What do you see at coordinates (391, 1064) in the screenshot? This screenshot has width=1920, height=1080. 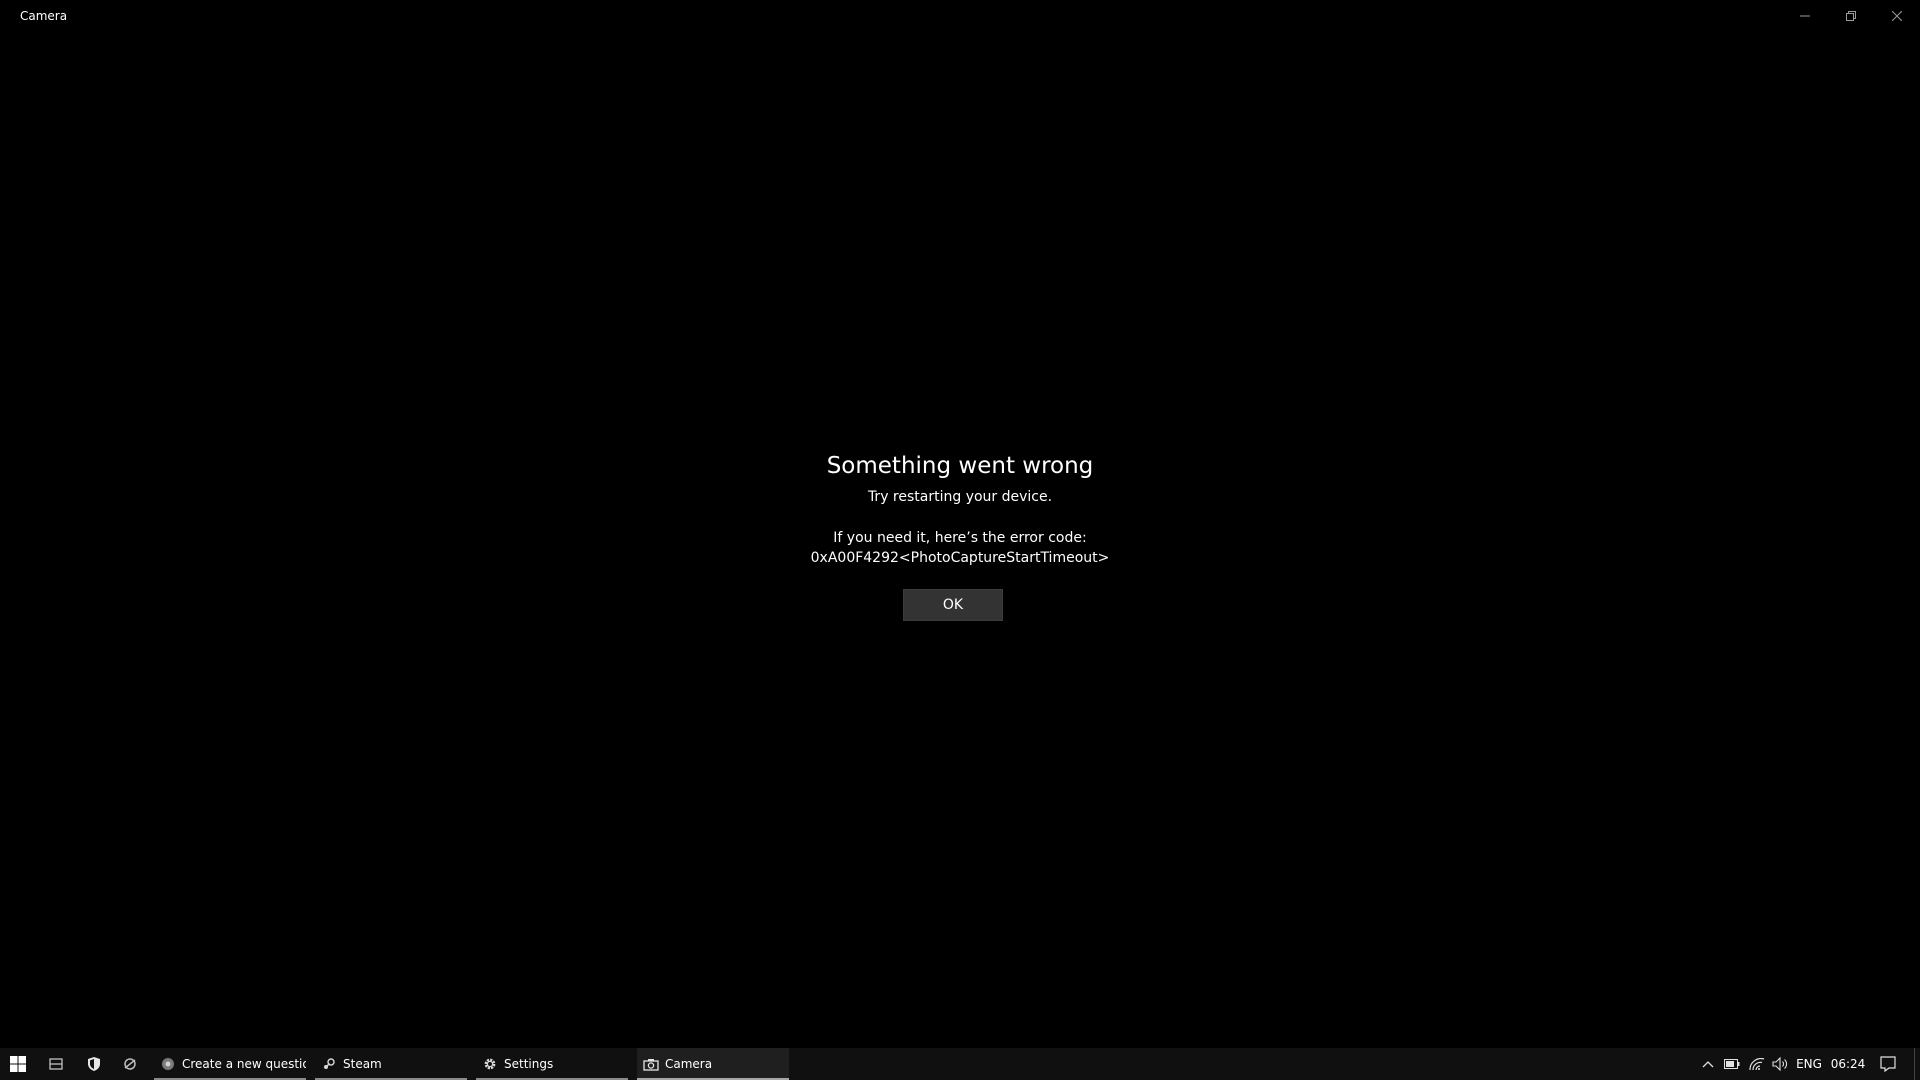 I see `taskbar-app-steam: Steam` at bounding box center [391, 1064].